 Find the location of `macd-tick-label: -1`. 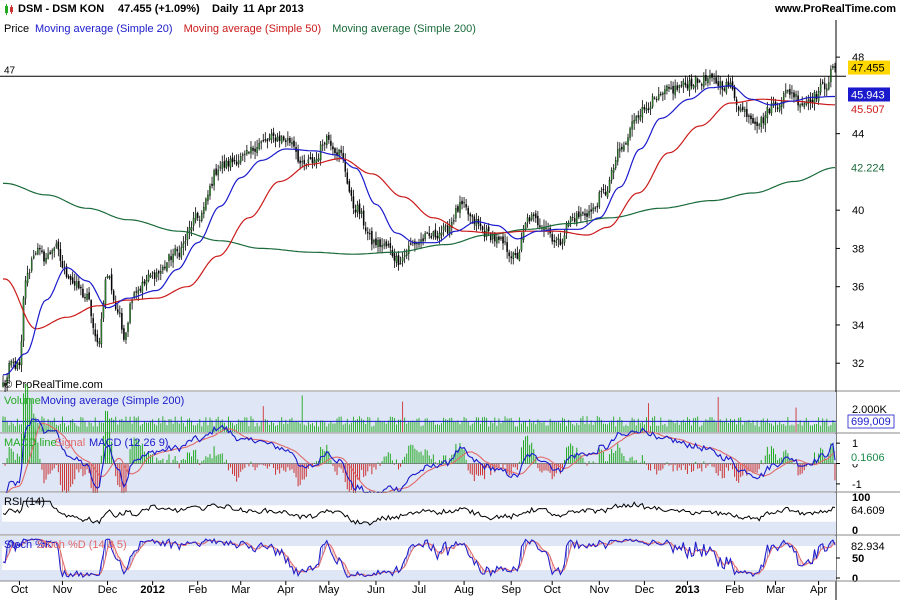

macd-tick-label: -1 is located at coordinates (857, 485).